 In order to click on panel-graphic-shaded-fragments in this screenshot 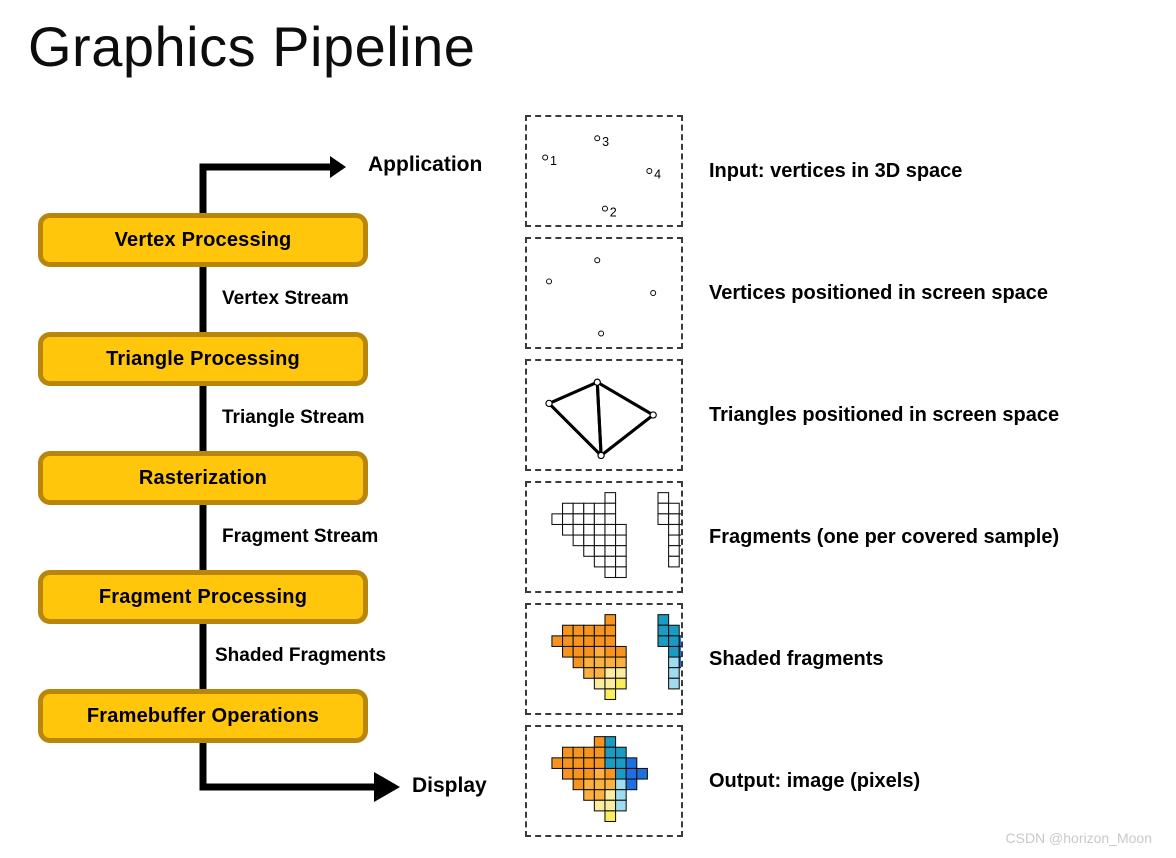, I will do `click(616, 657)`.